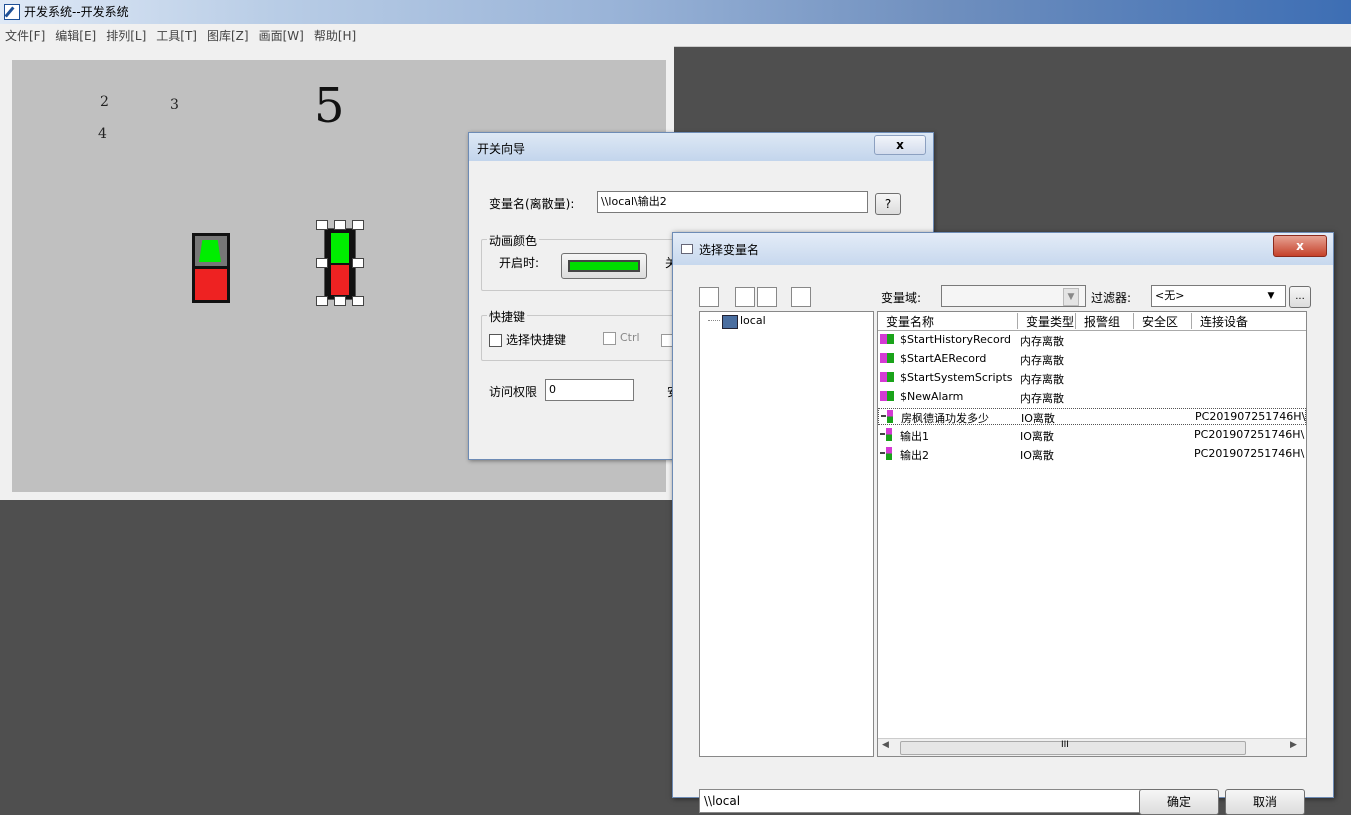 The image size is (1351, 815). I want to click on canvas-text-3: 3, so click(174, 105).